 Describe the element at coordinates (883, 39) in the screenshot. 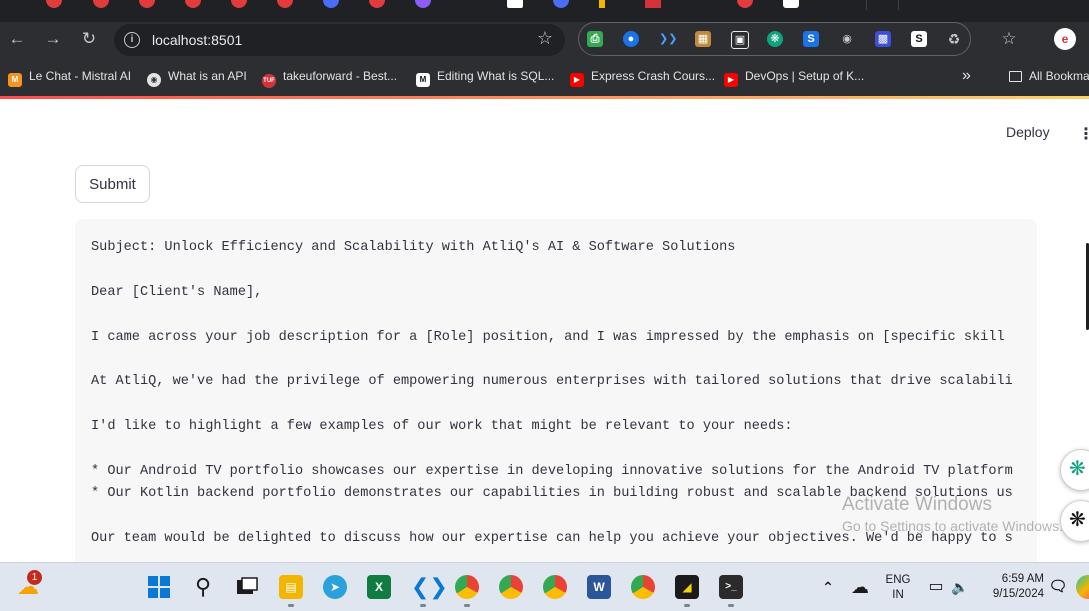

I see `box-extension-icon: ▩` at that location.